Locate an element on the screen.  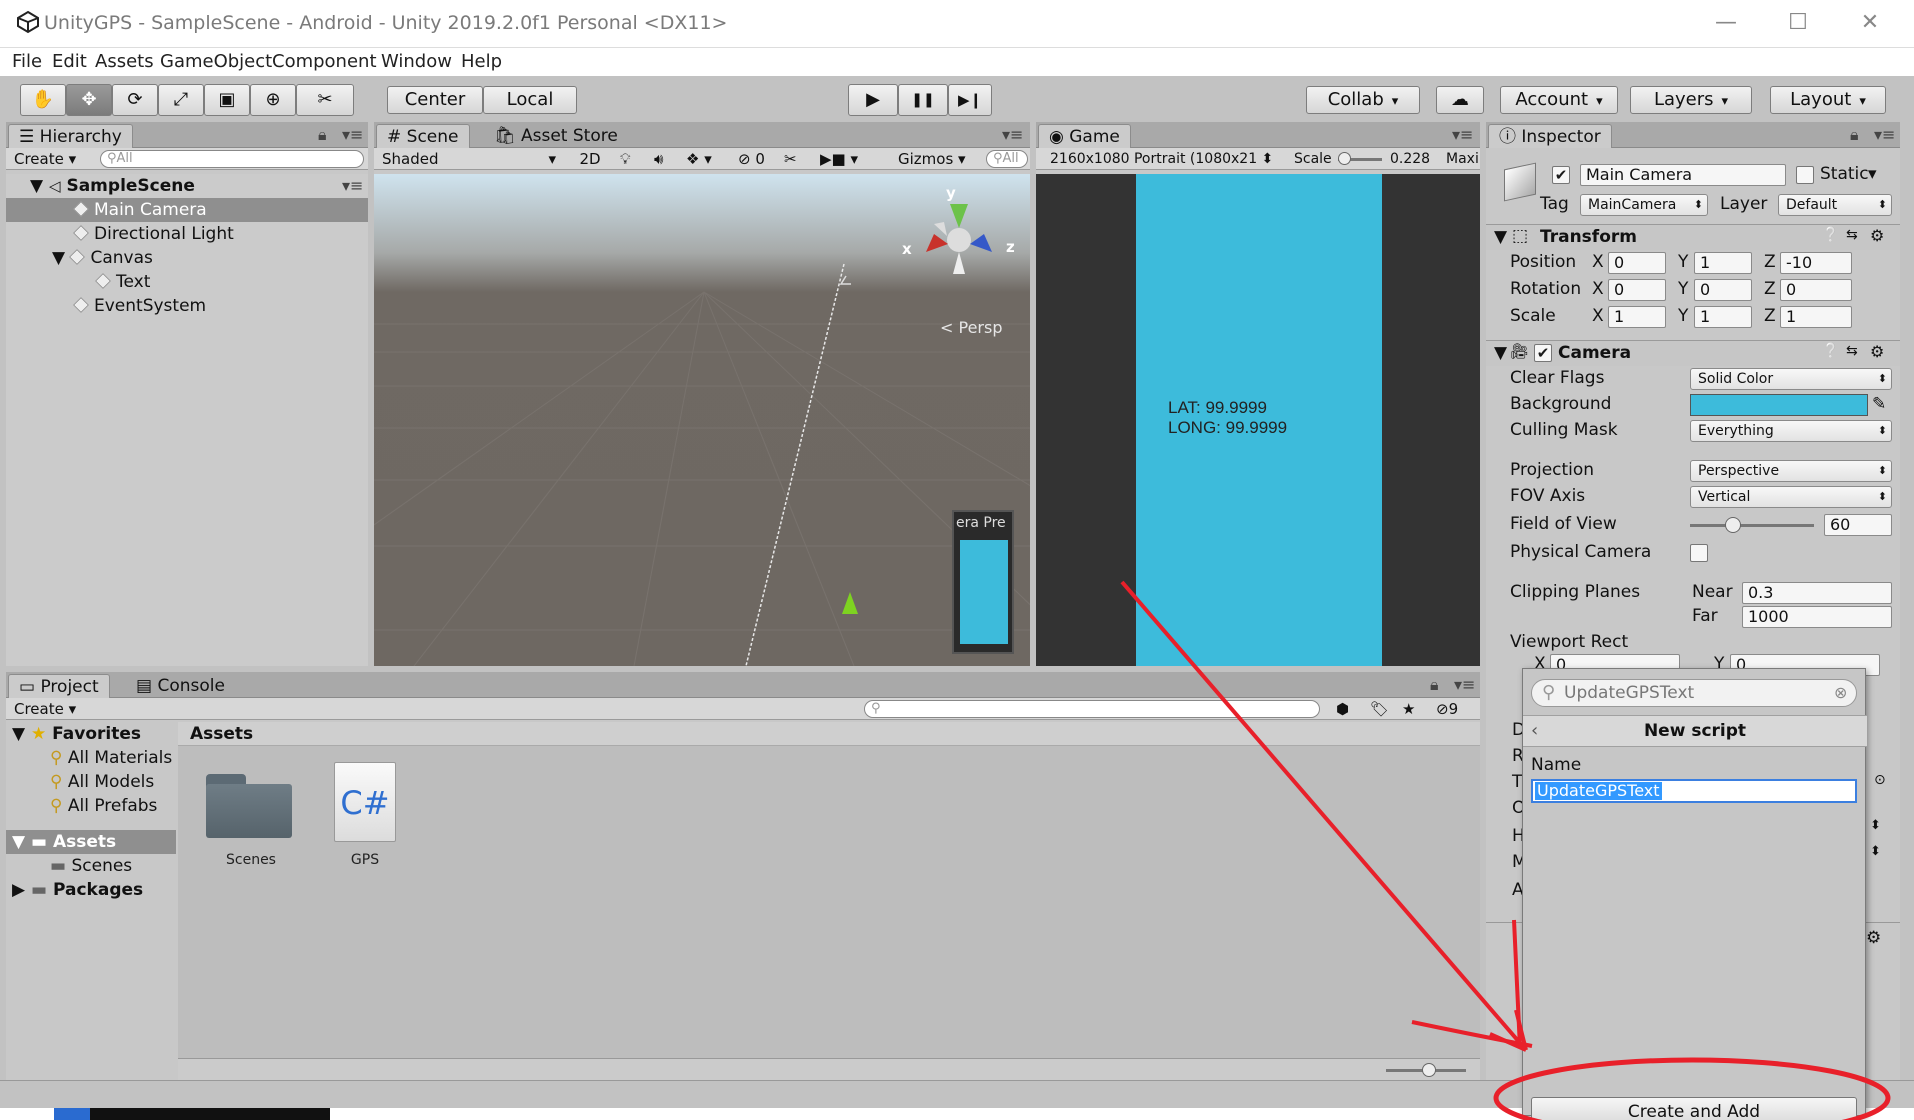
preset-icon: ⇆ is located at coordinates (1852, 235).